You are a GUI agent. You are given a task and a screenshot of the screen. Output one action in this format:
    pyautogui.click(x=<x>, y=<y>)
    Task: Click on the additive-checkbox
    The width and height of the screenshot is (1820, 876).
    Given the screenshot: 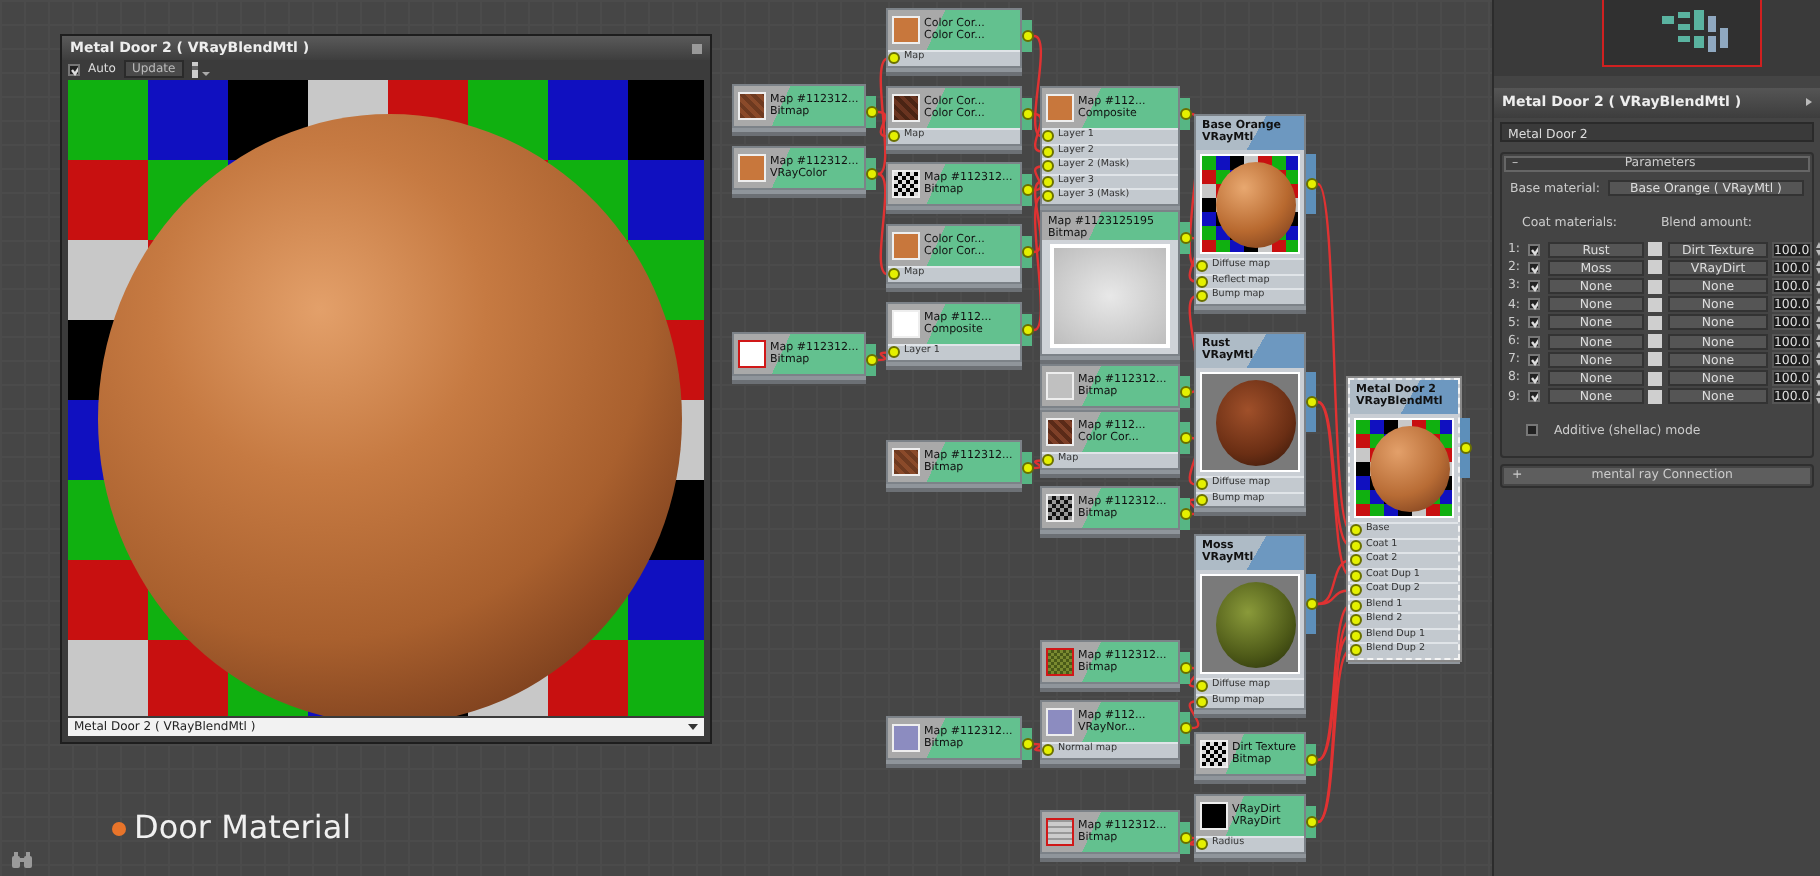 What is the action you would take?
    pyautogui.click(x=1532, y=430)
    